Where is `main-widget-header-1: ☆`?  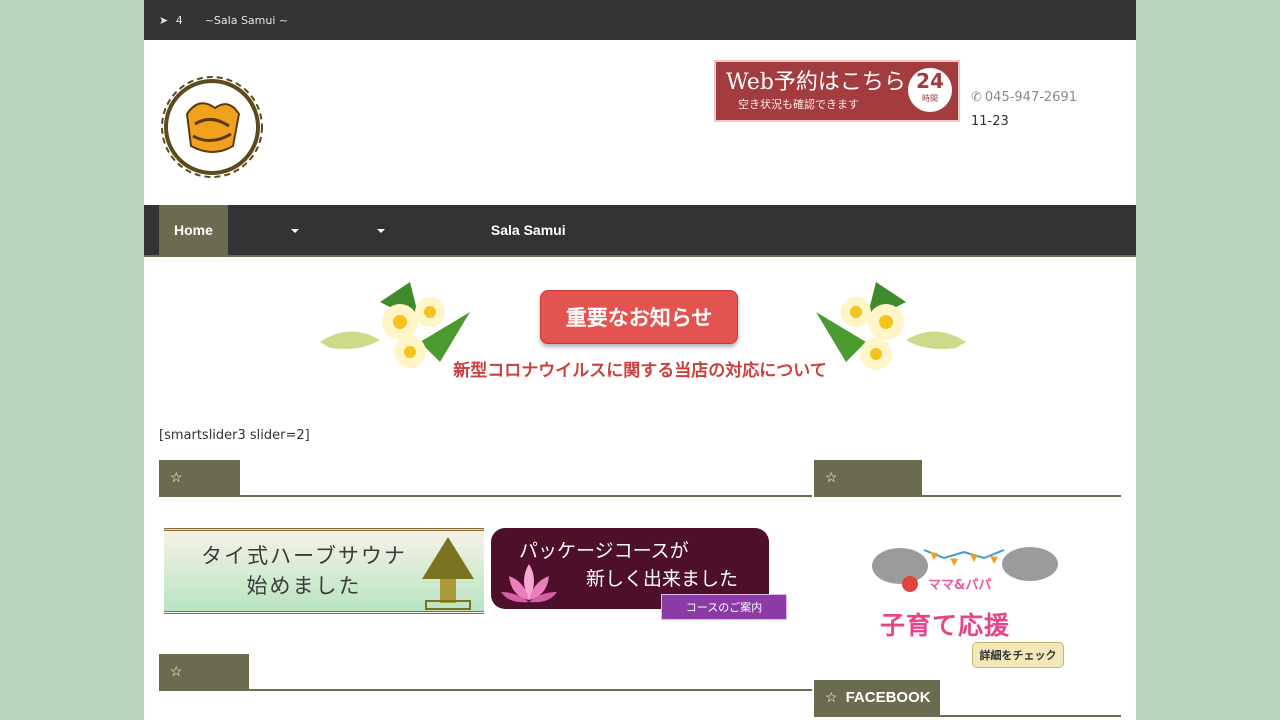
main-widget-header-1: ☆ is located at coordinates (485, 478).